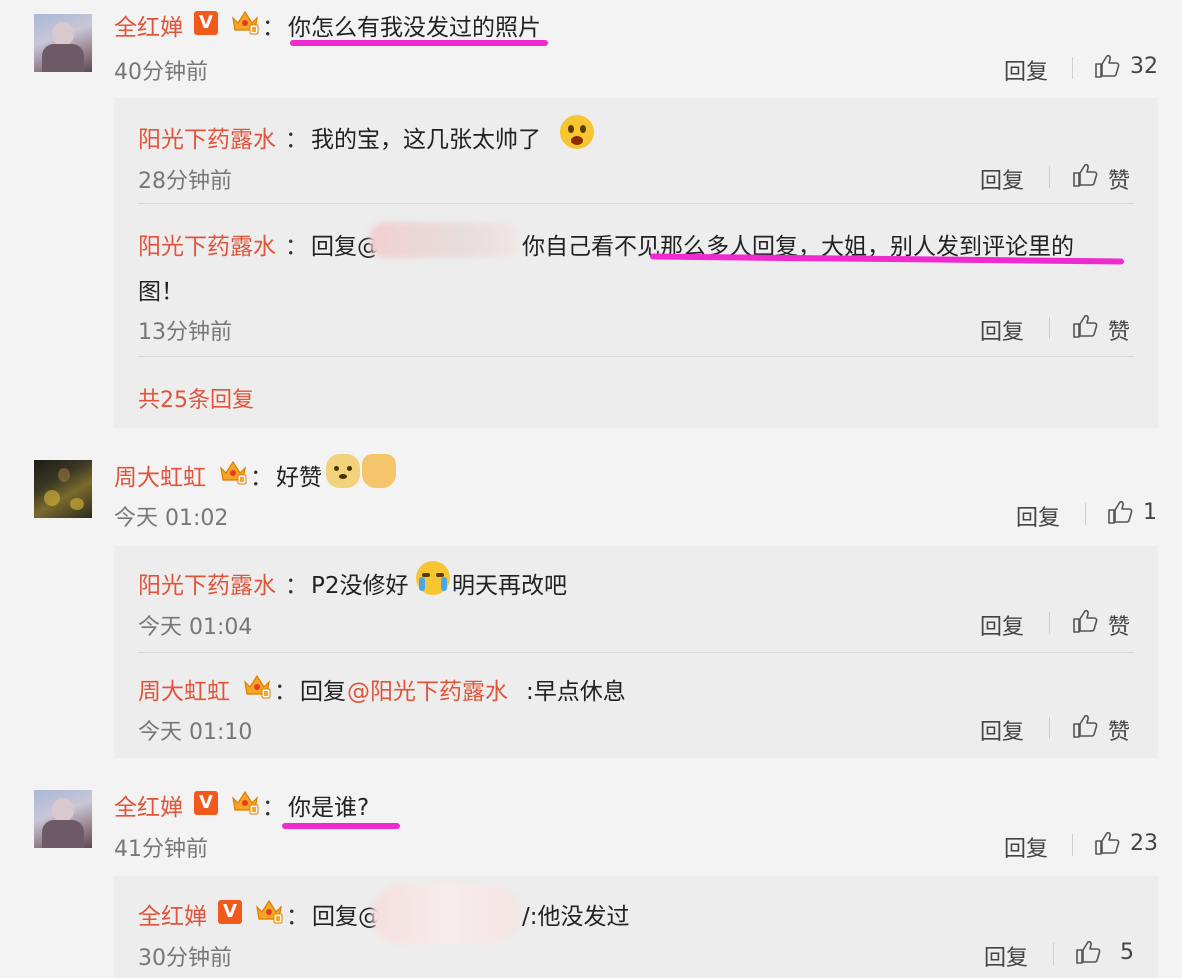  I want to click on comment-text: 你怎么有我没发过的照片, so click(414, 28).